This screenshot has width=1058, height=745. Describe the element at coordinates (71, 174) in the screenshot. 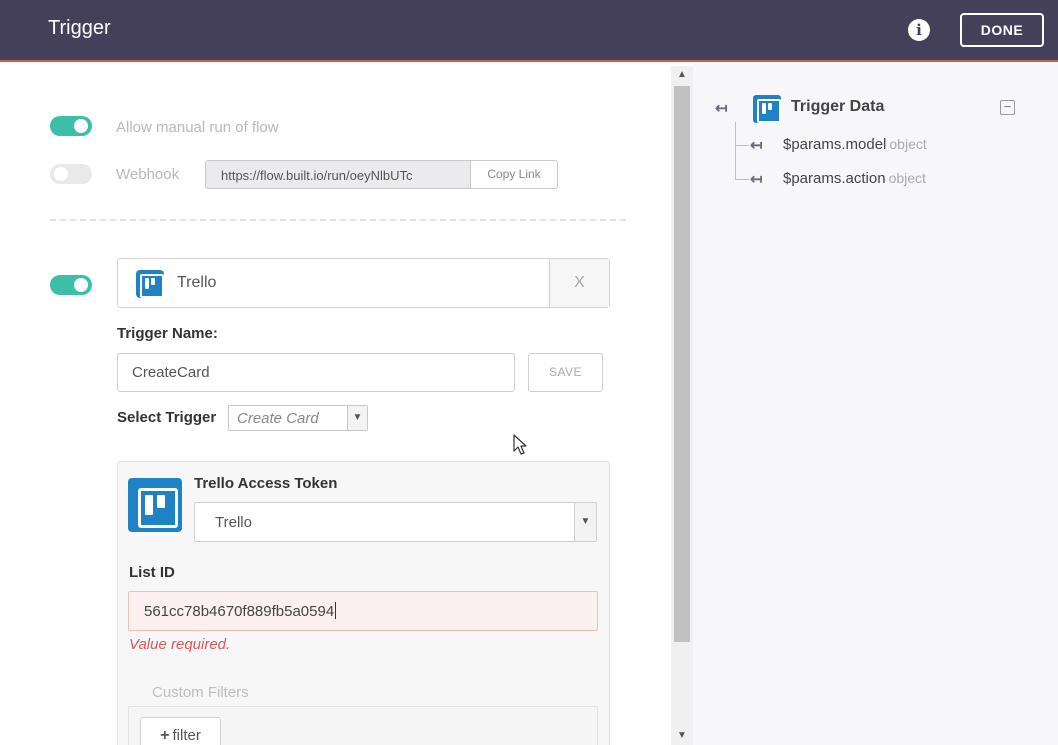

I see `webhook-toggle` at that location.